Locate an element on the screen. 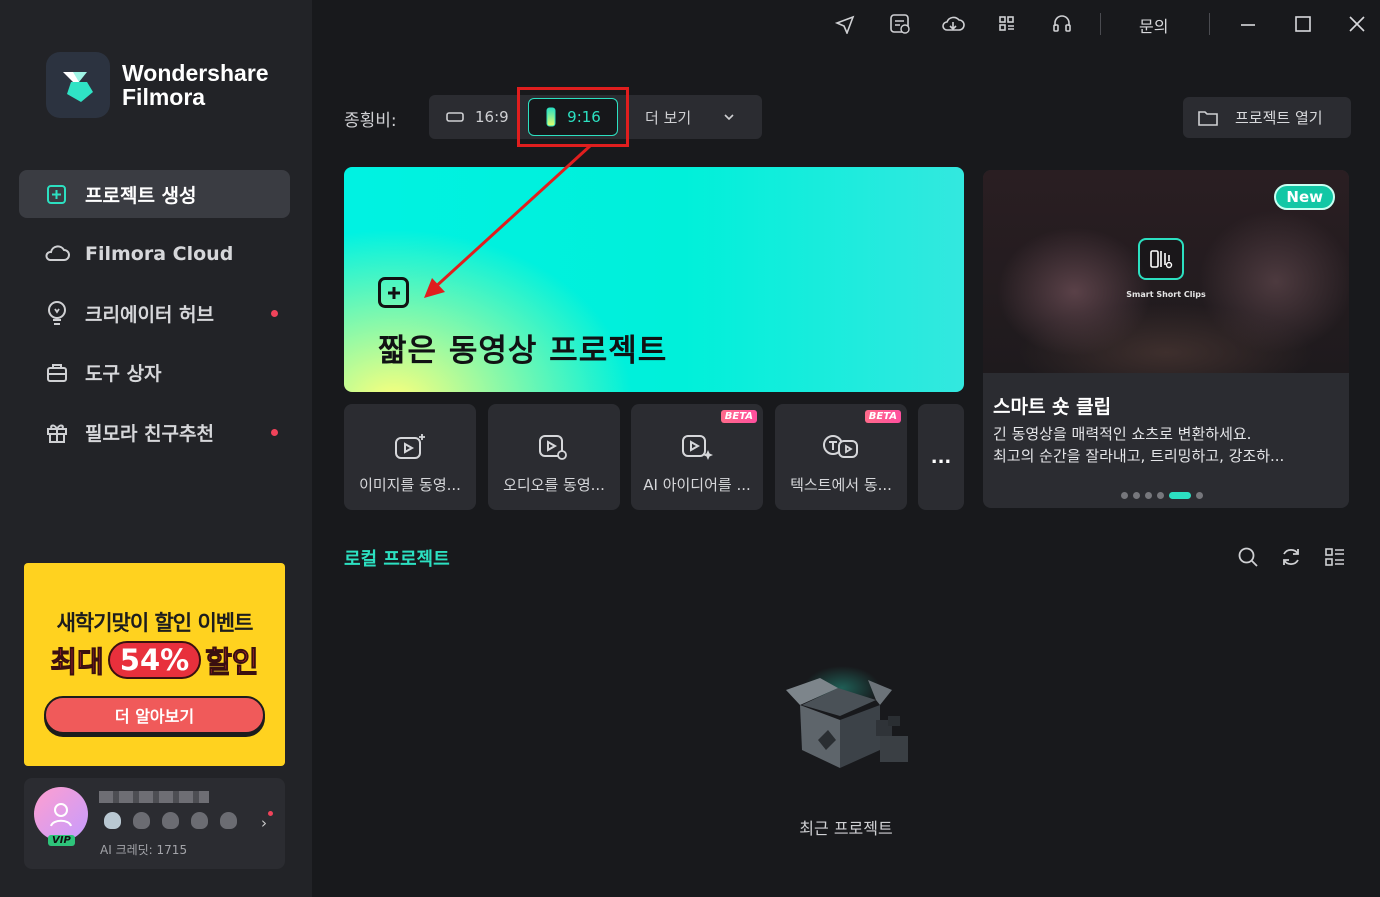 Image resolution: width=1380 pixels, height=897 pixels. gift-icon is located at coordinates (57, 432).